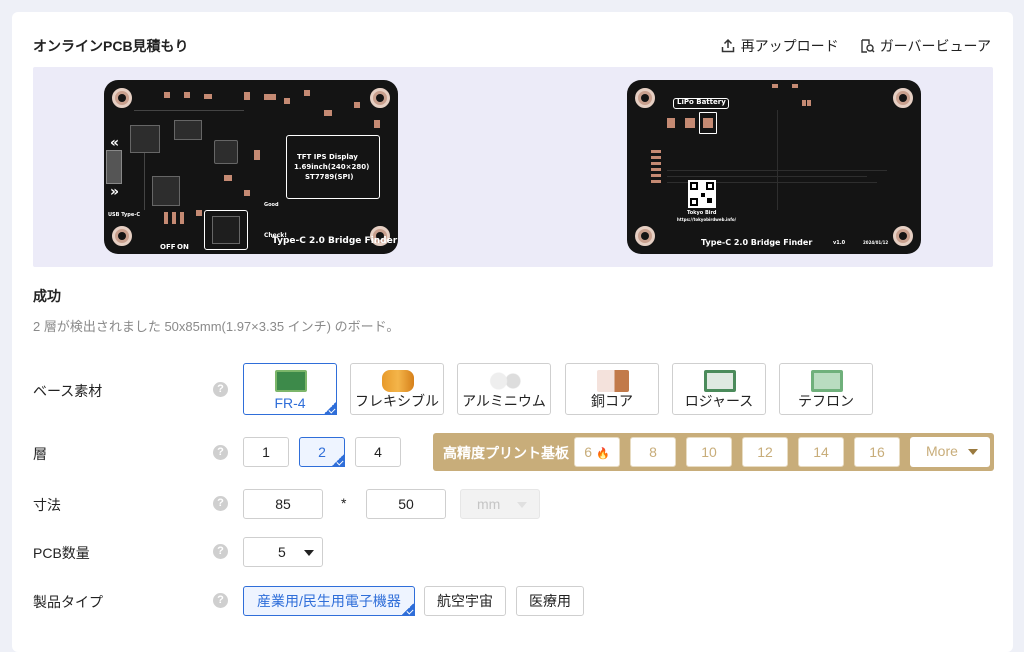  Describe the element at coordinates (839, 243) in the screenshot. I see `version-label: v1.0` at that location.